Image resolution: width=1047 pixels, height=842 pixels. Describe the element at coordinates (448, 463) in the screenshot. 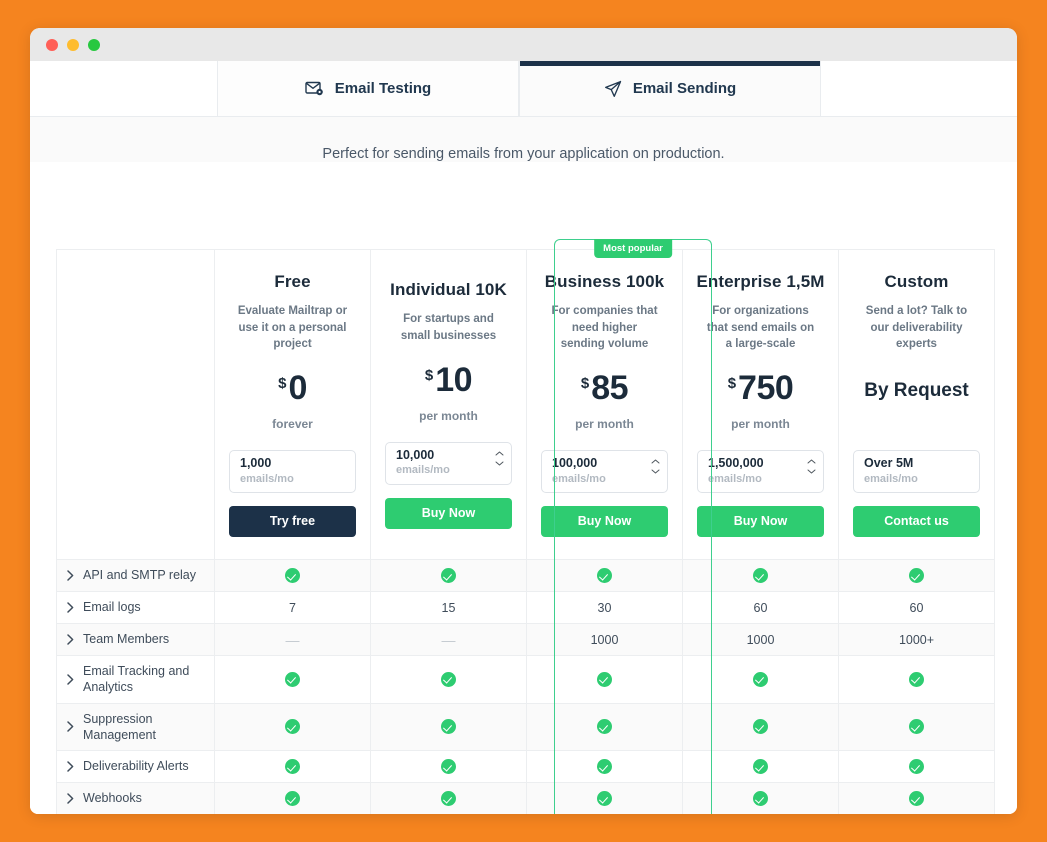

I see `volume-input: 10,000 emails/mo` at that location.